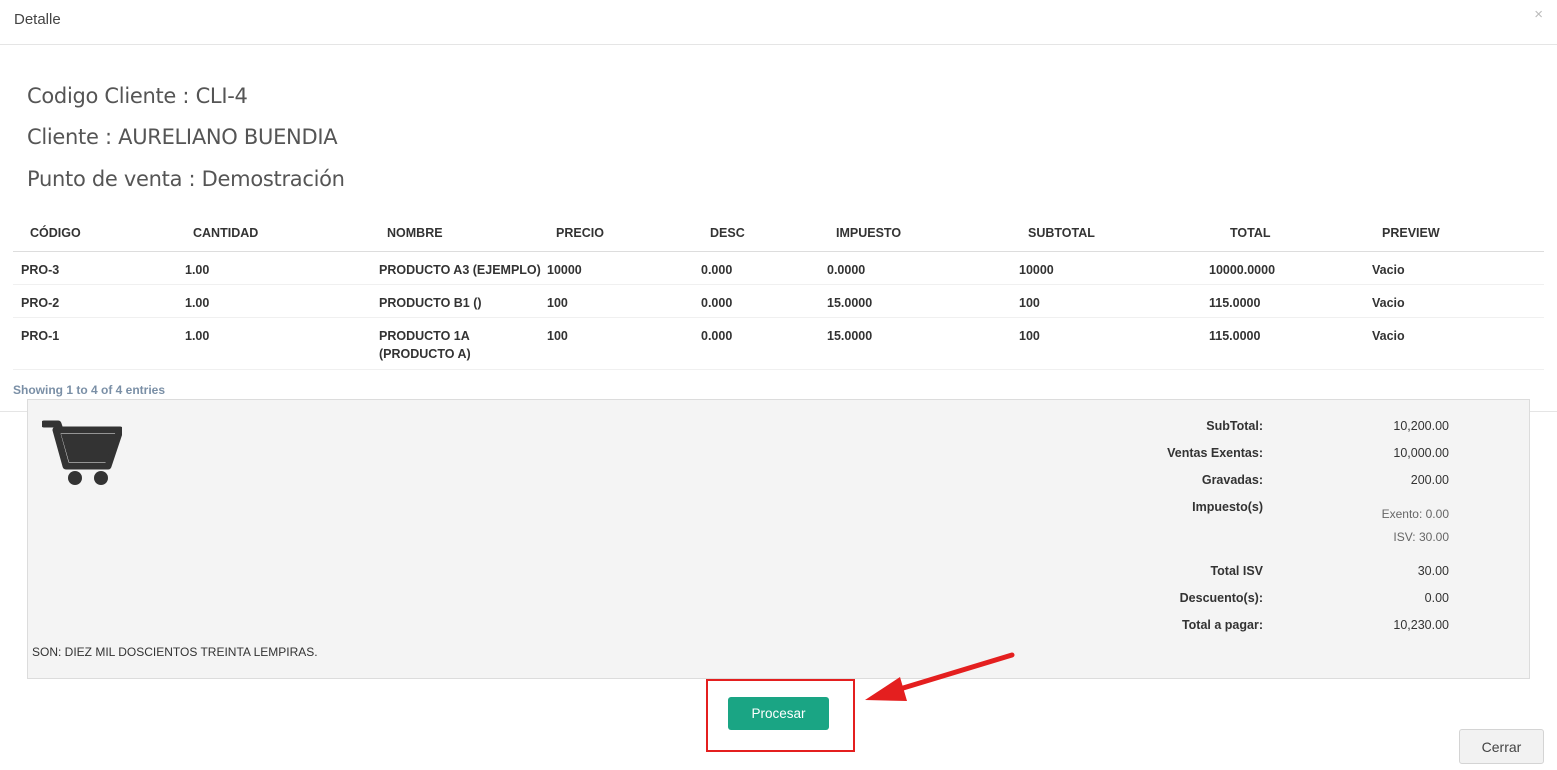  I want to click on descuento-value: 0.00, so click(1436, 598).